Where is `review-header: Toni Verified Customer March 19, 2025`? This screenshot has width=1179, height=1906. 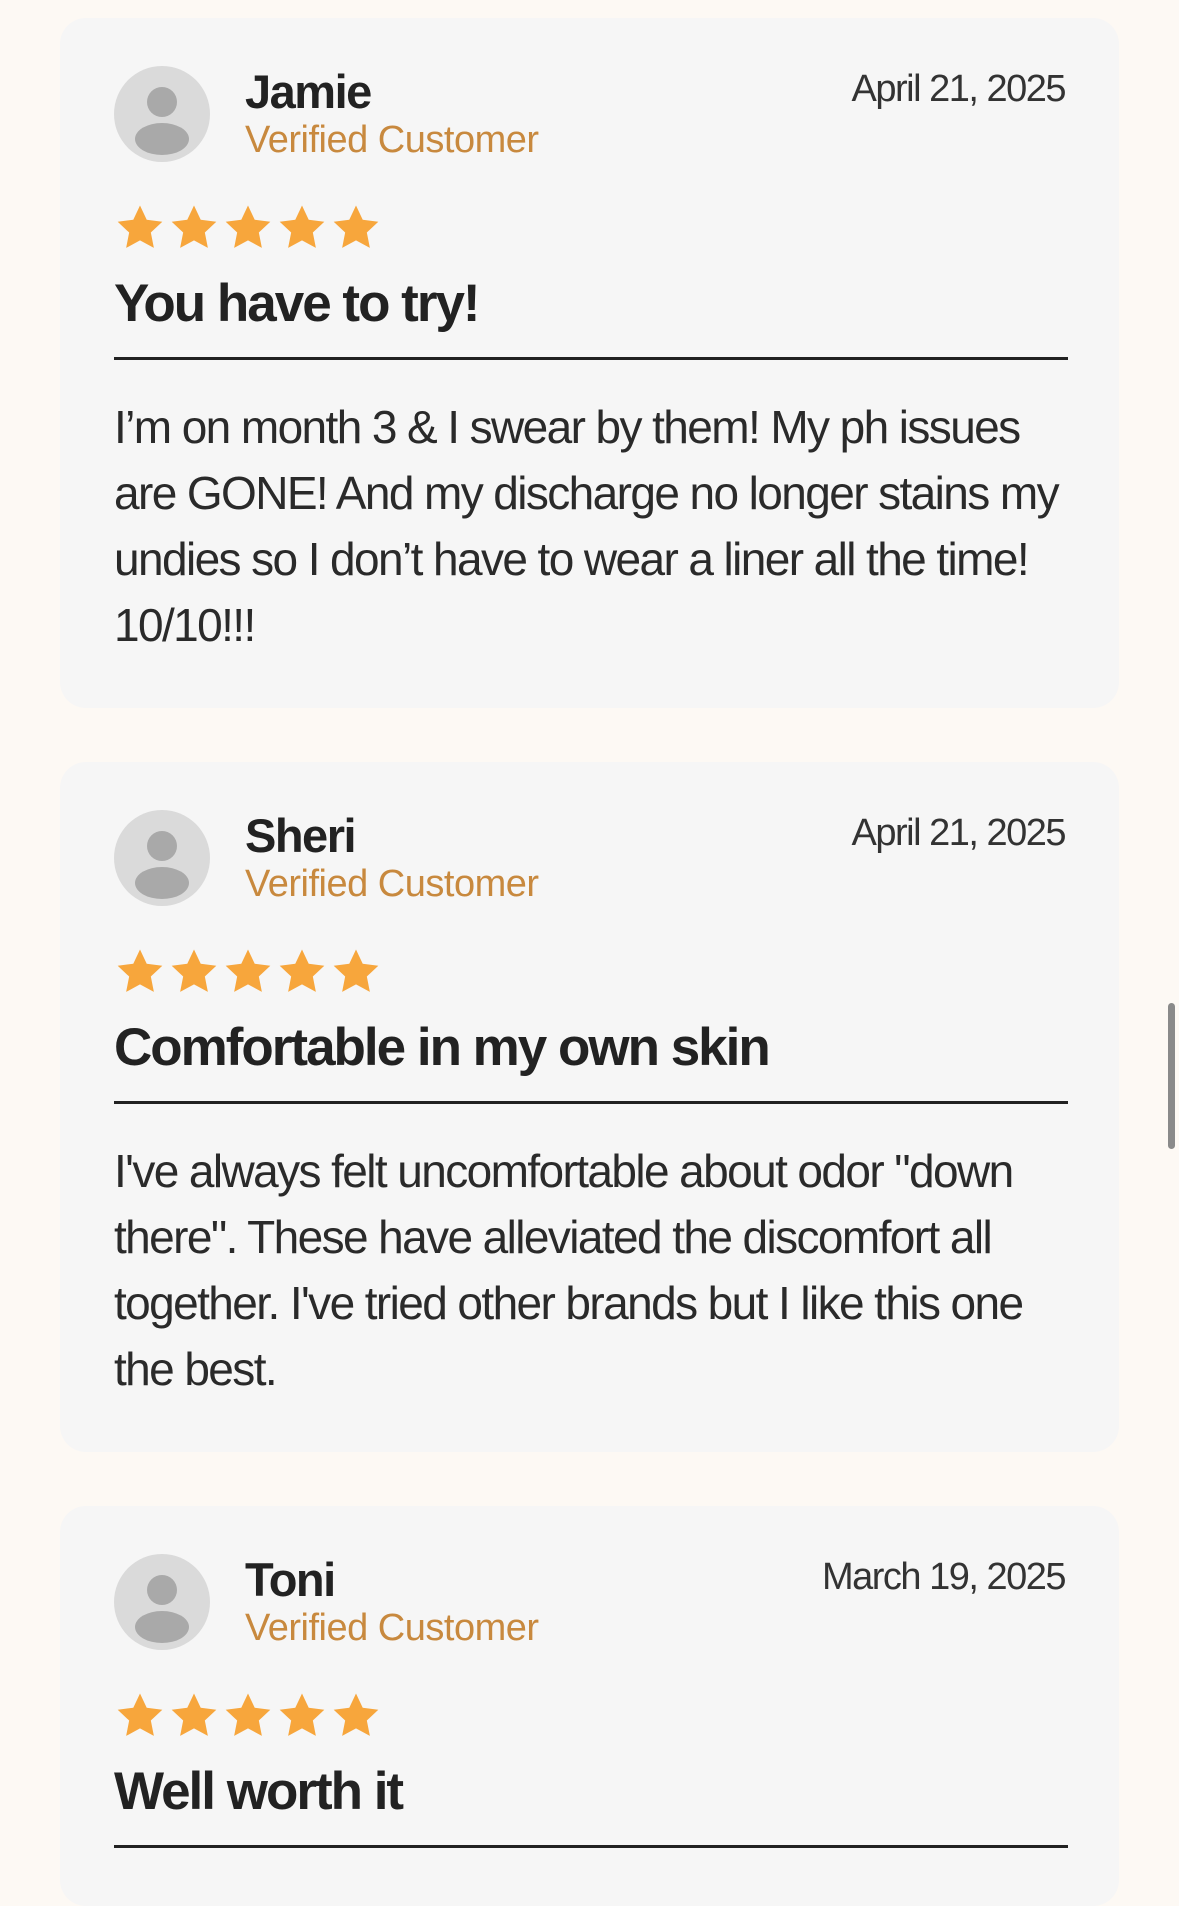
review-header: Toni Verified Customer March 19, 2025 is located at coordinates (590, 1603).